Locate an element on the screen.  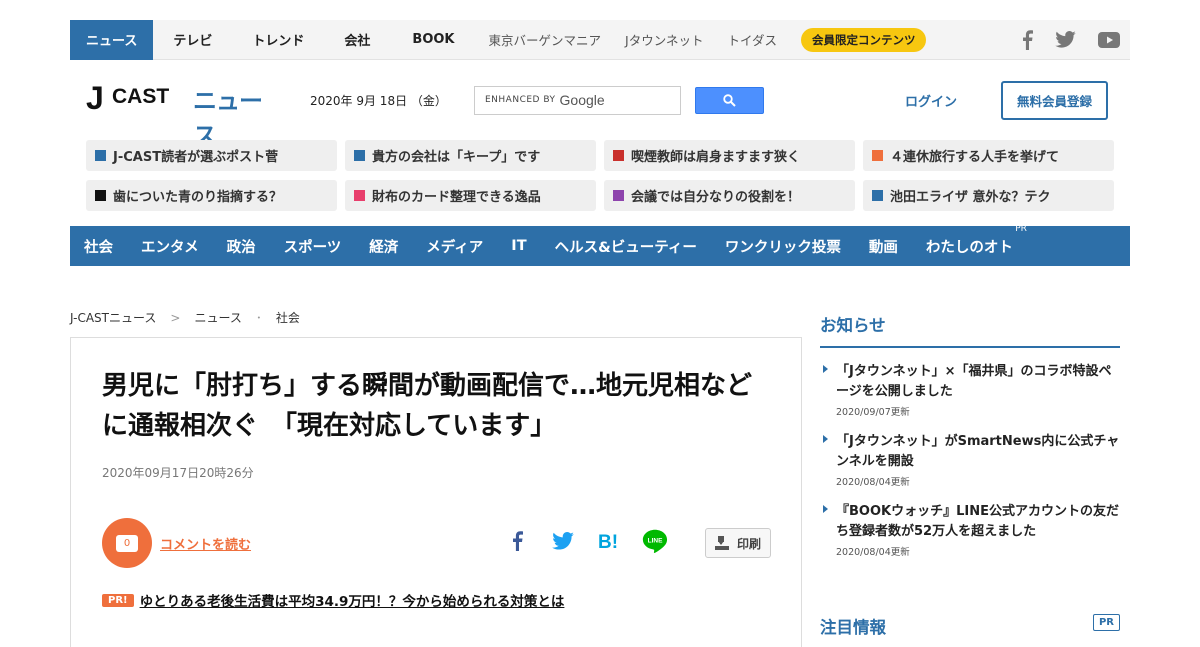
category-label: IT is located at coordinates (519, 246).